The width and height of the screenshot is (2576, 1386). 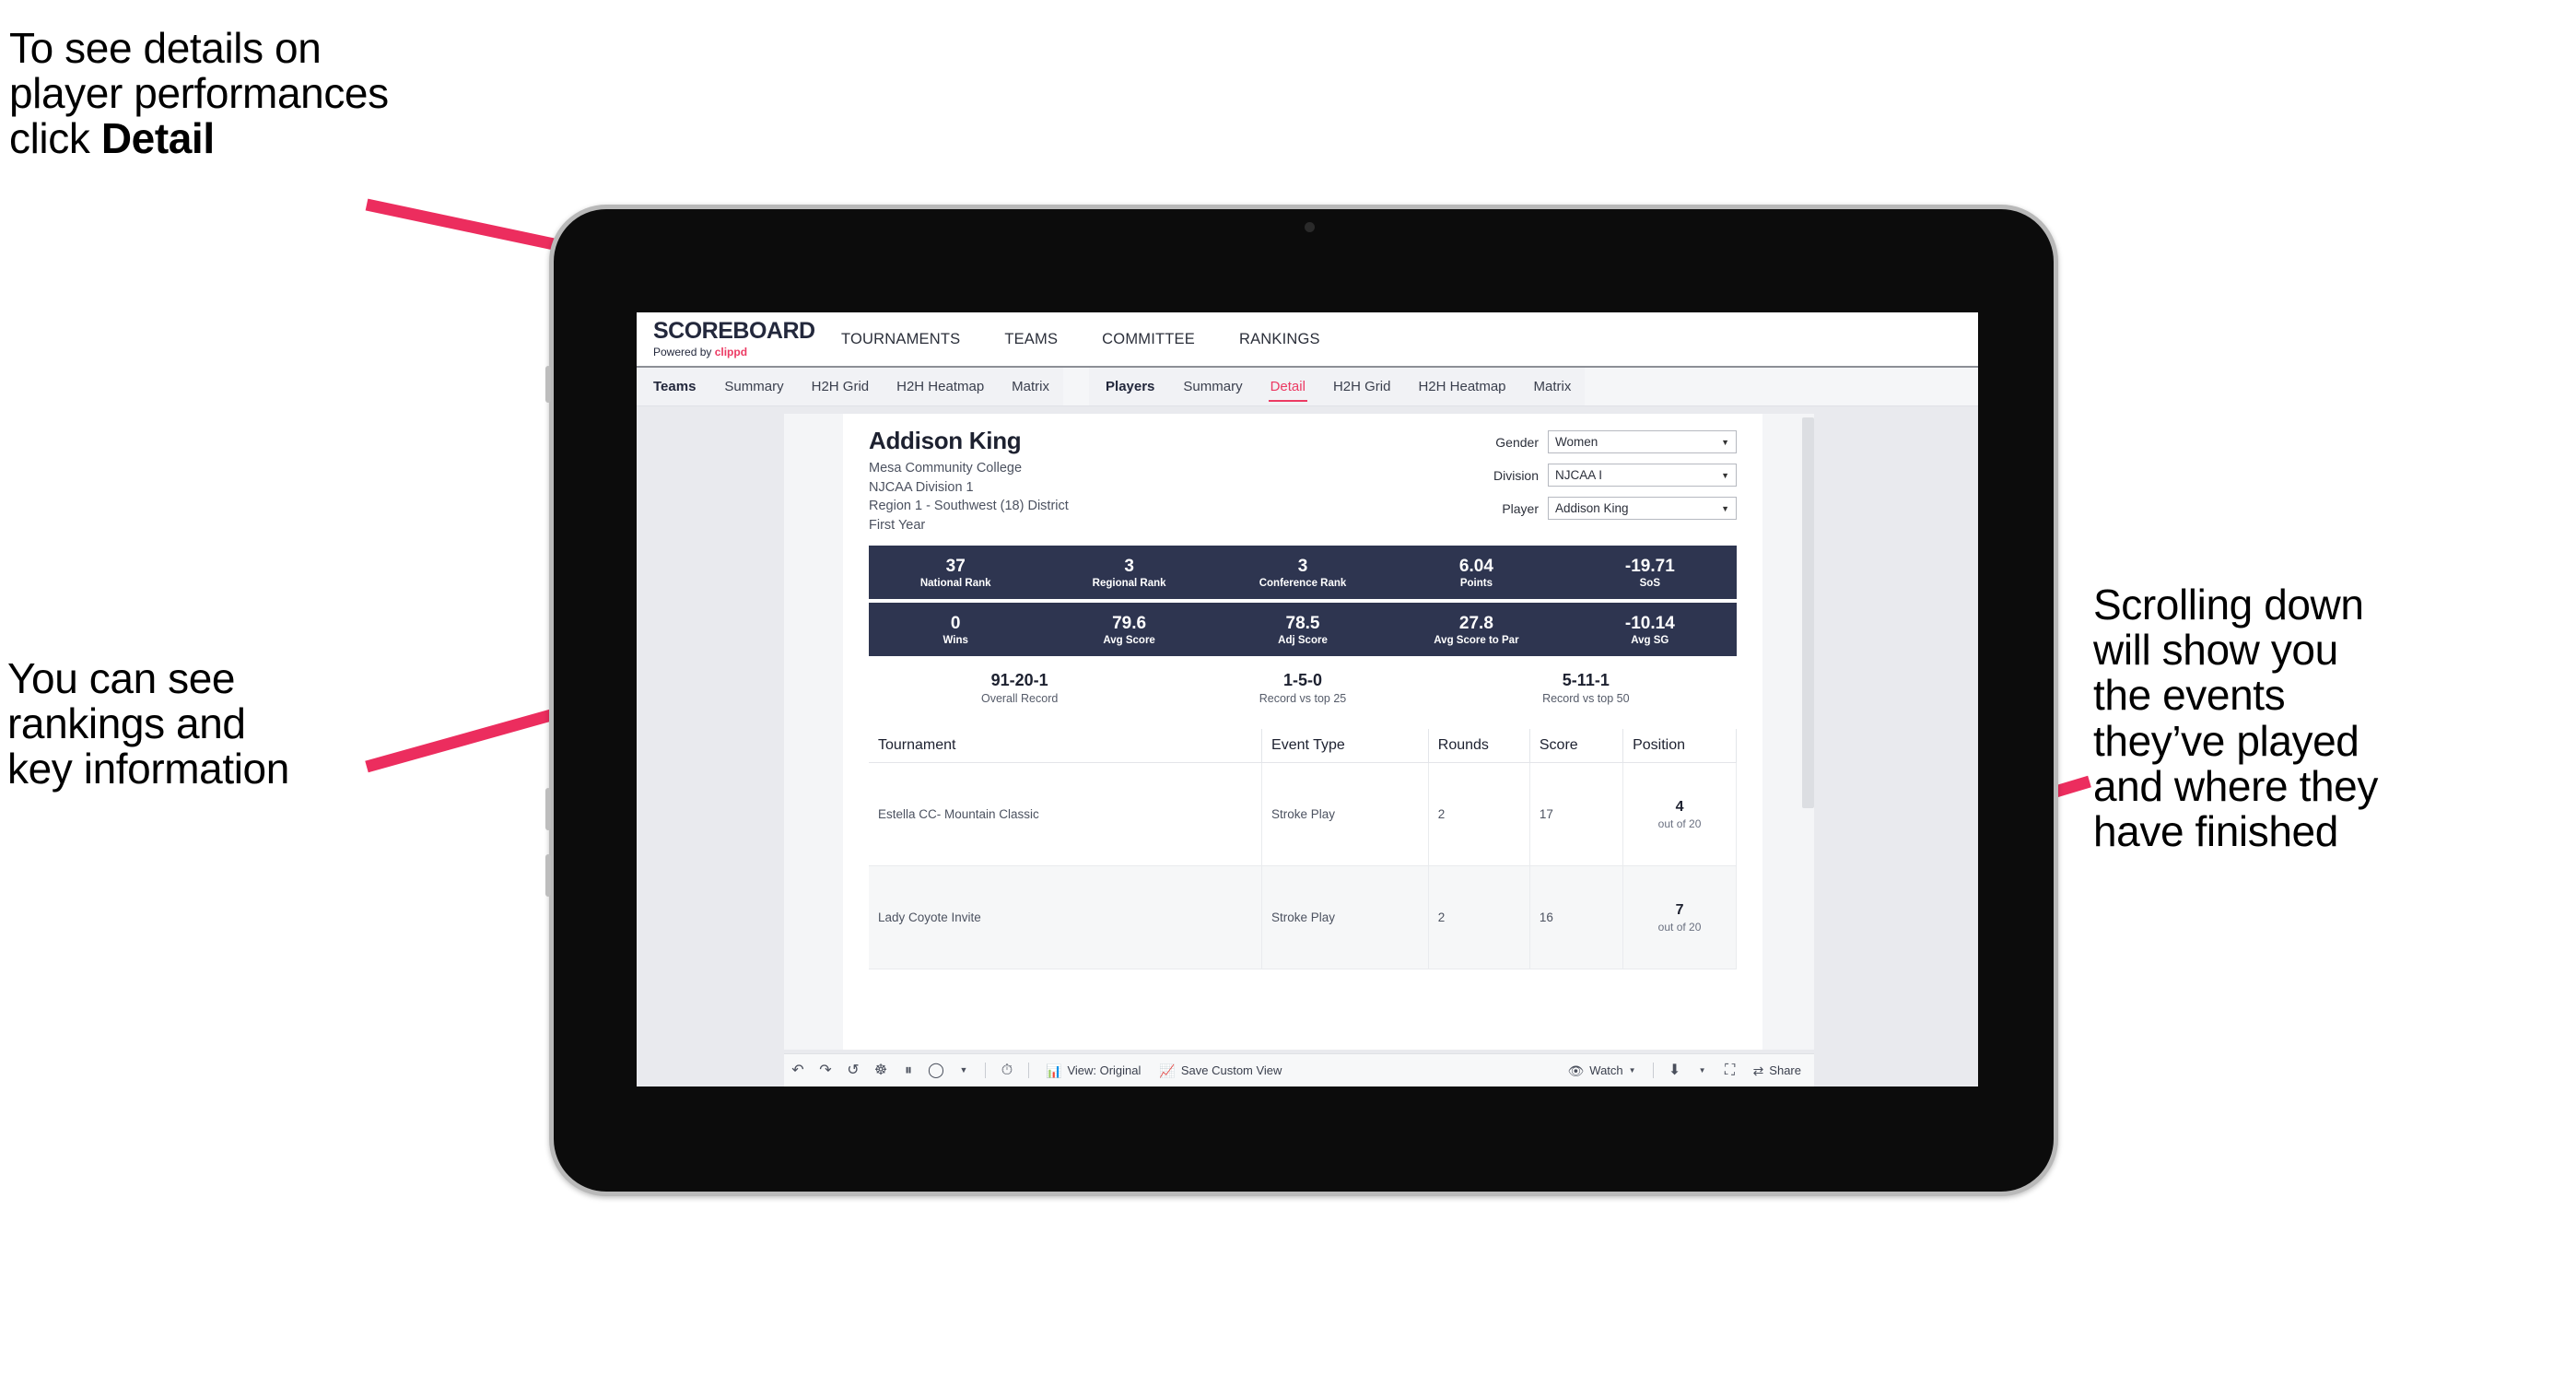 I want to click on stat-value: 37, so click(x=956, y=566).